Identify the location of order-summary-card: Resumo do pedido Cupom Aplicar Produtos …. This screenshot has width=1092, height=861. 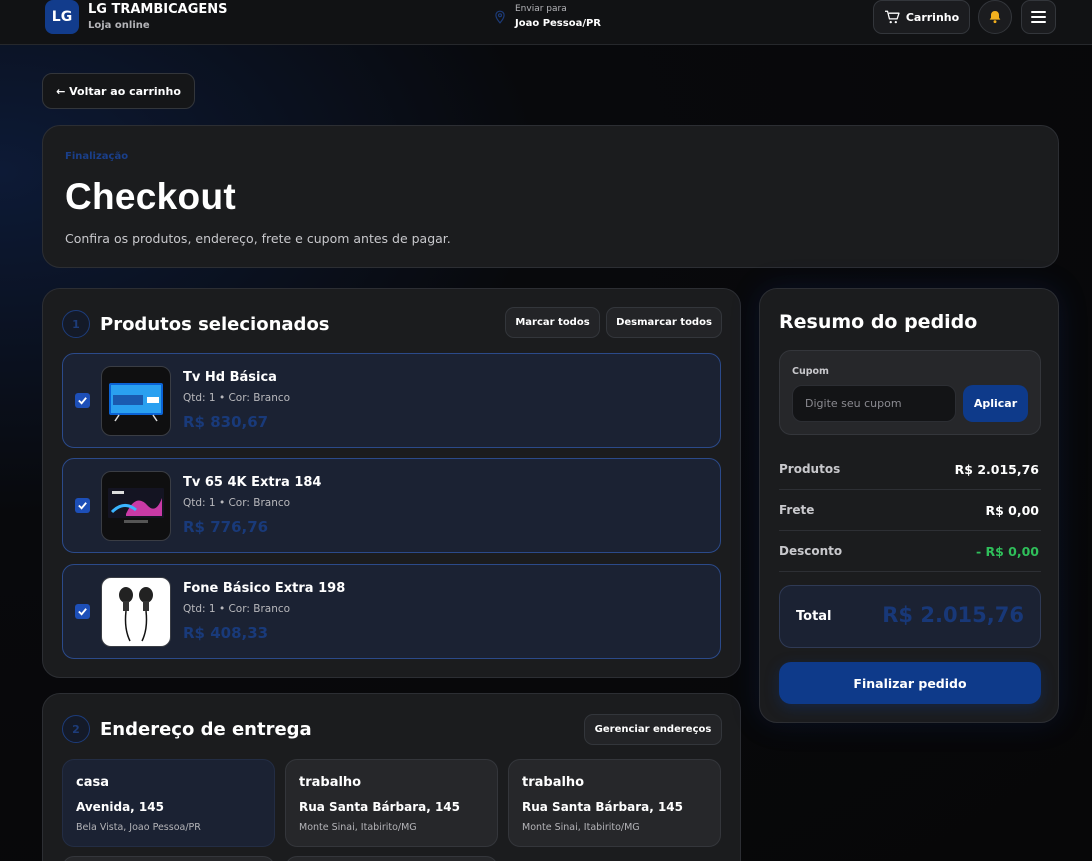
(909, 505).